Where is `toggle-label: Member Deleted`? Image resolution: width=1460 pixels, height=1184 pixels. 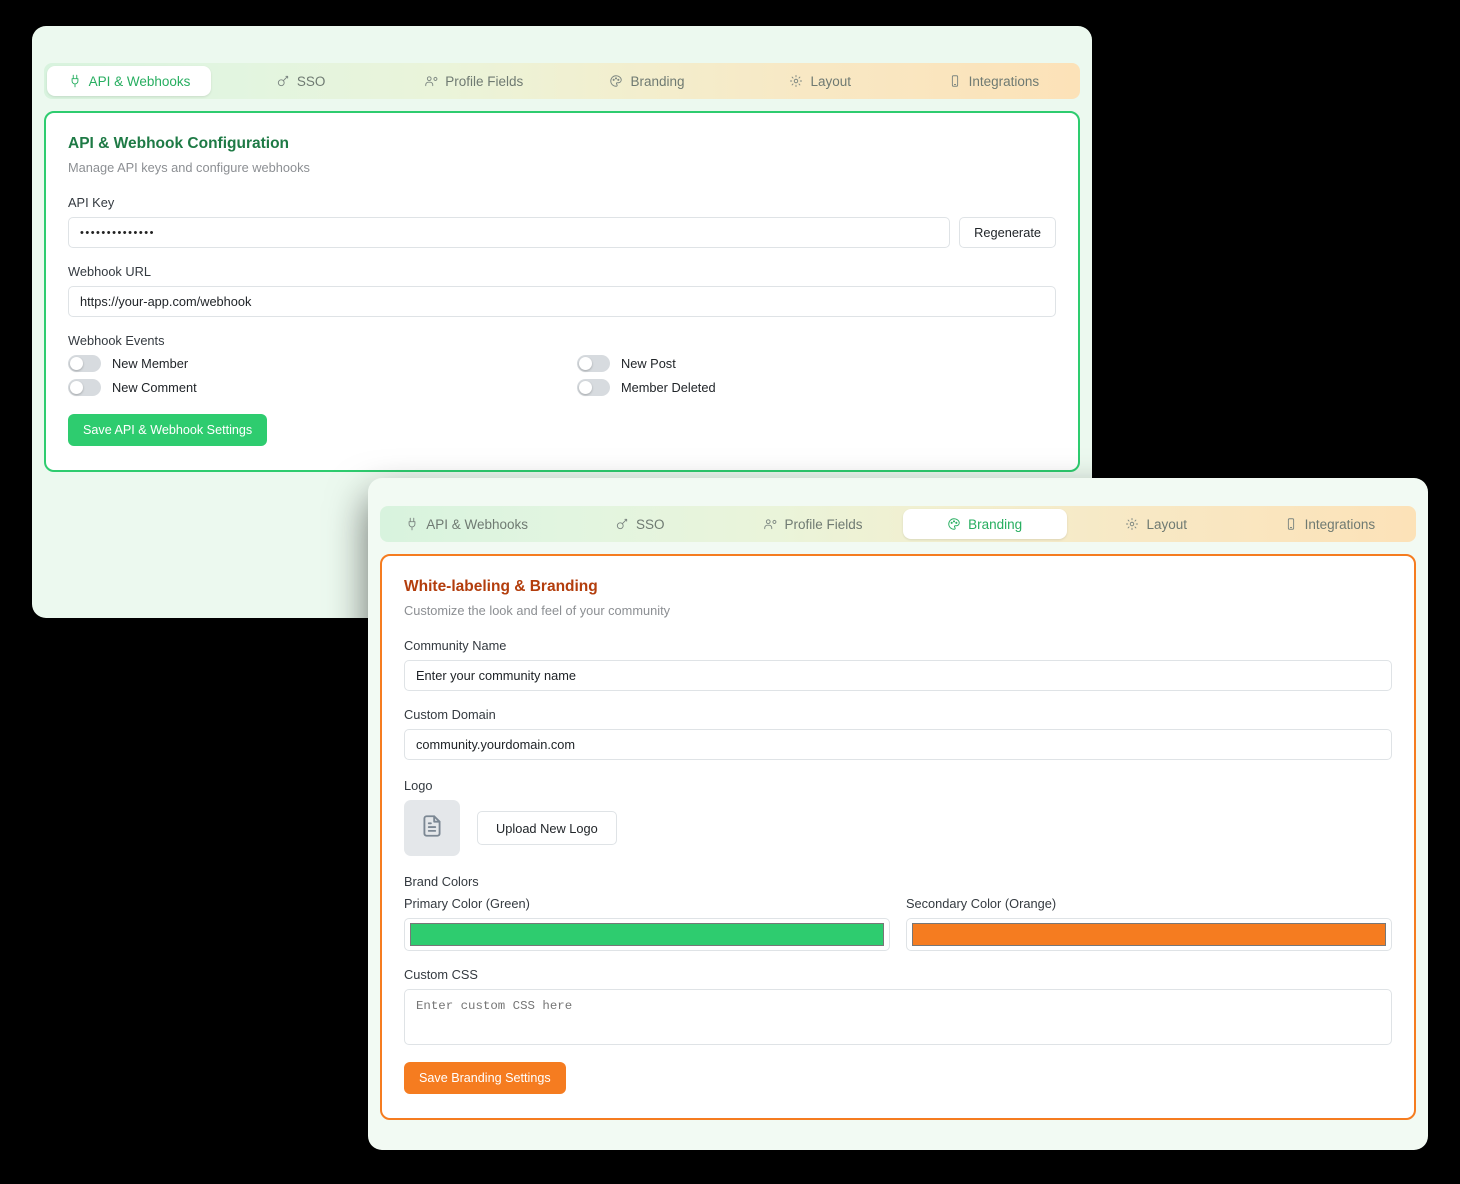
toggle-label: Member Deleted is located at coordinates (668, 387).